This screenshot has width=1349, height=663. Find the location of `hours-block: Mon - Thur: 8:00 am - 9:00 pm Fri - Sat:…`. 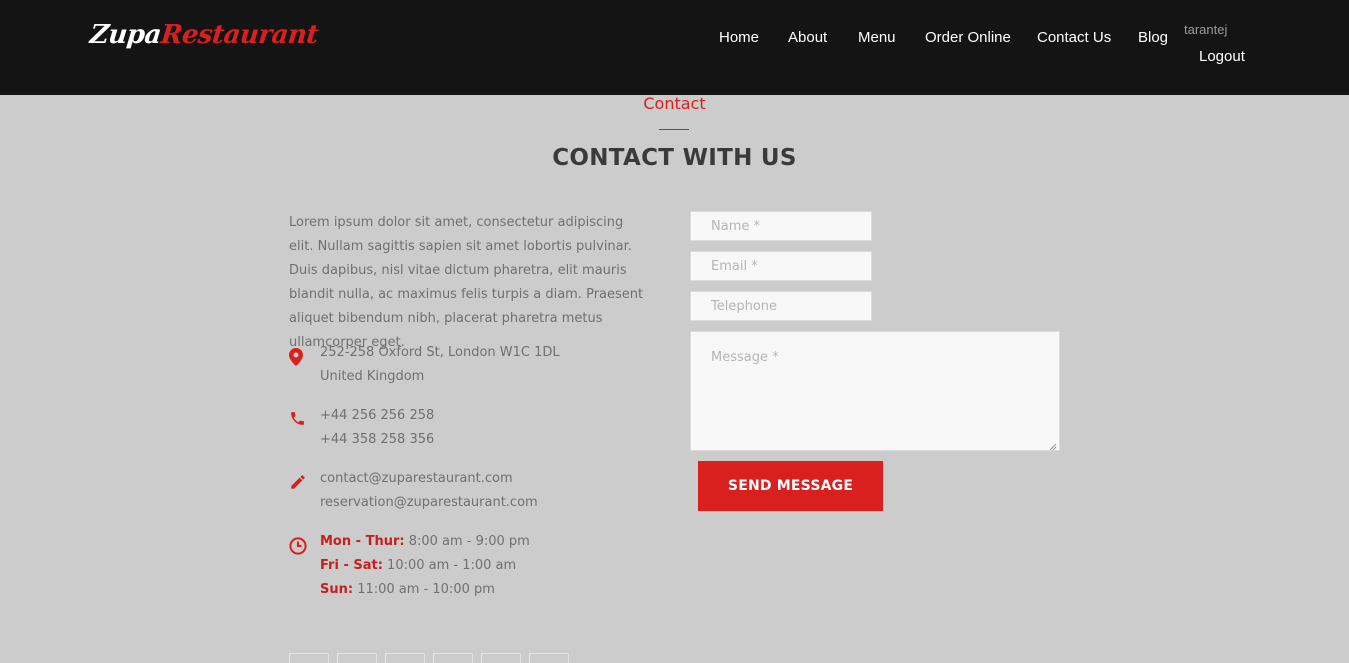

hours-block: Mon - Thur: 8:00 am - 9:00 pm Fri - Sat:… is located at coordinates (425, 566).